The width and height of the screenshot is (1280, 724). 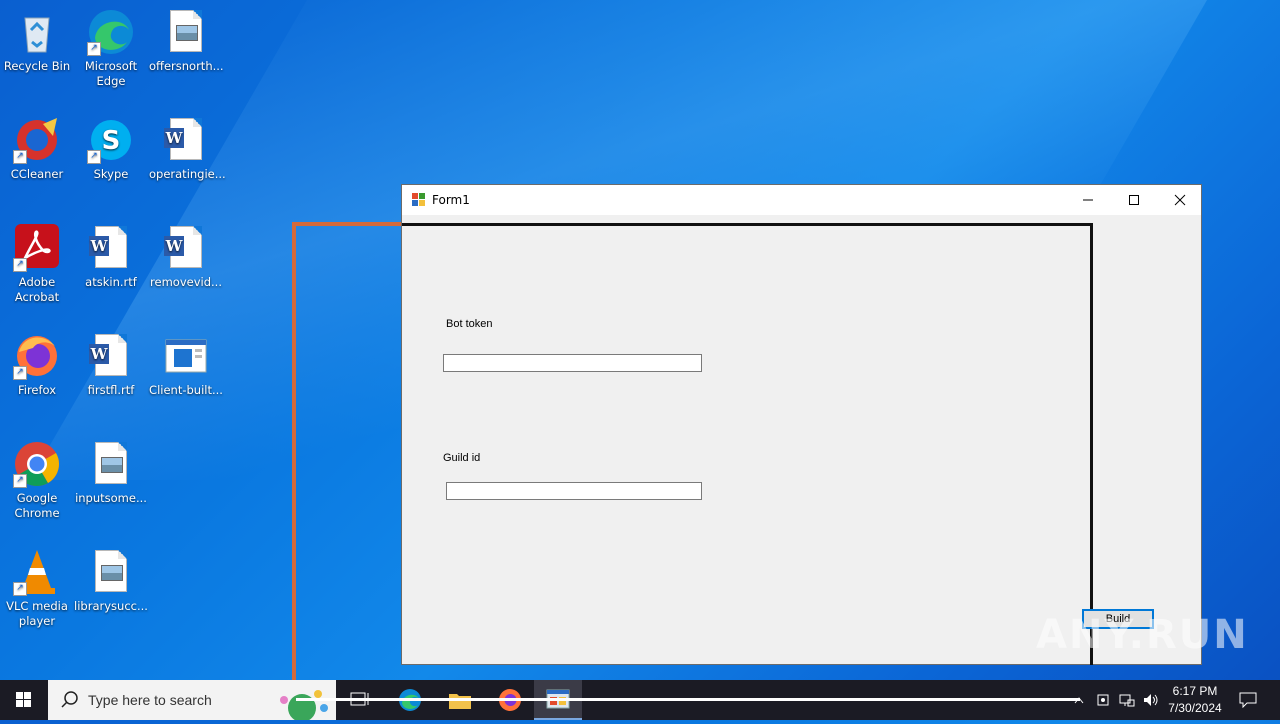 I want to click on desktop-icon-atskin-rtf: W atskin.rtf, so click(x=111, y=257).